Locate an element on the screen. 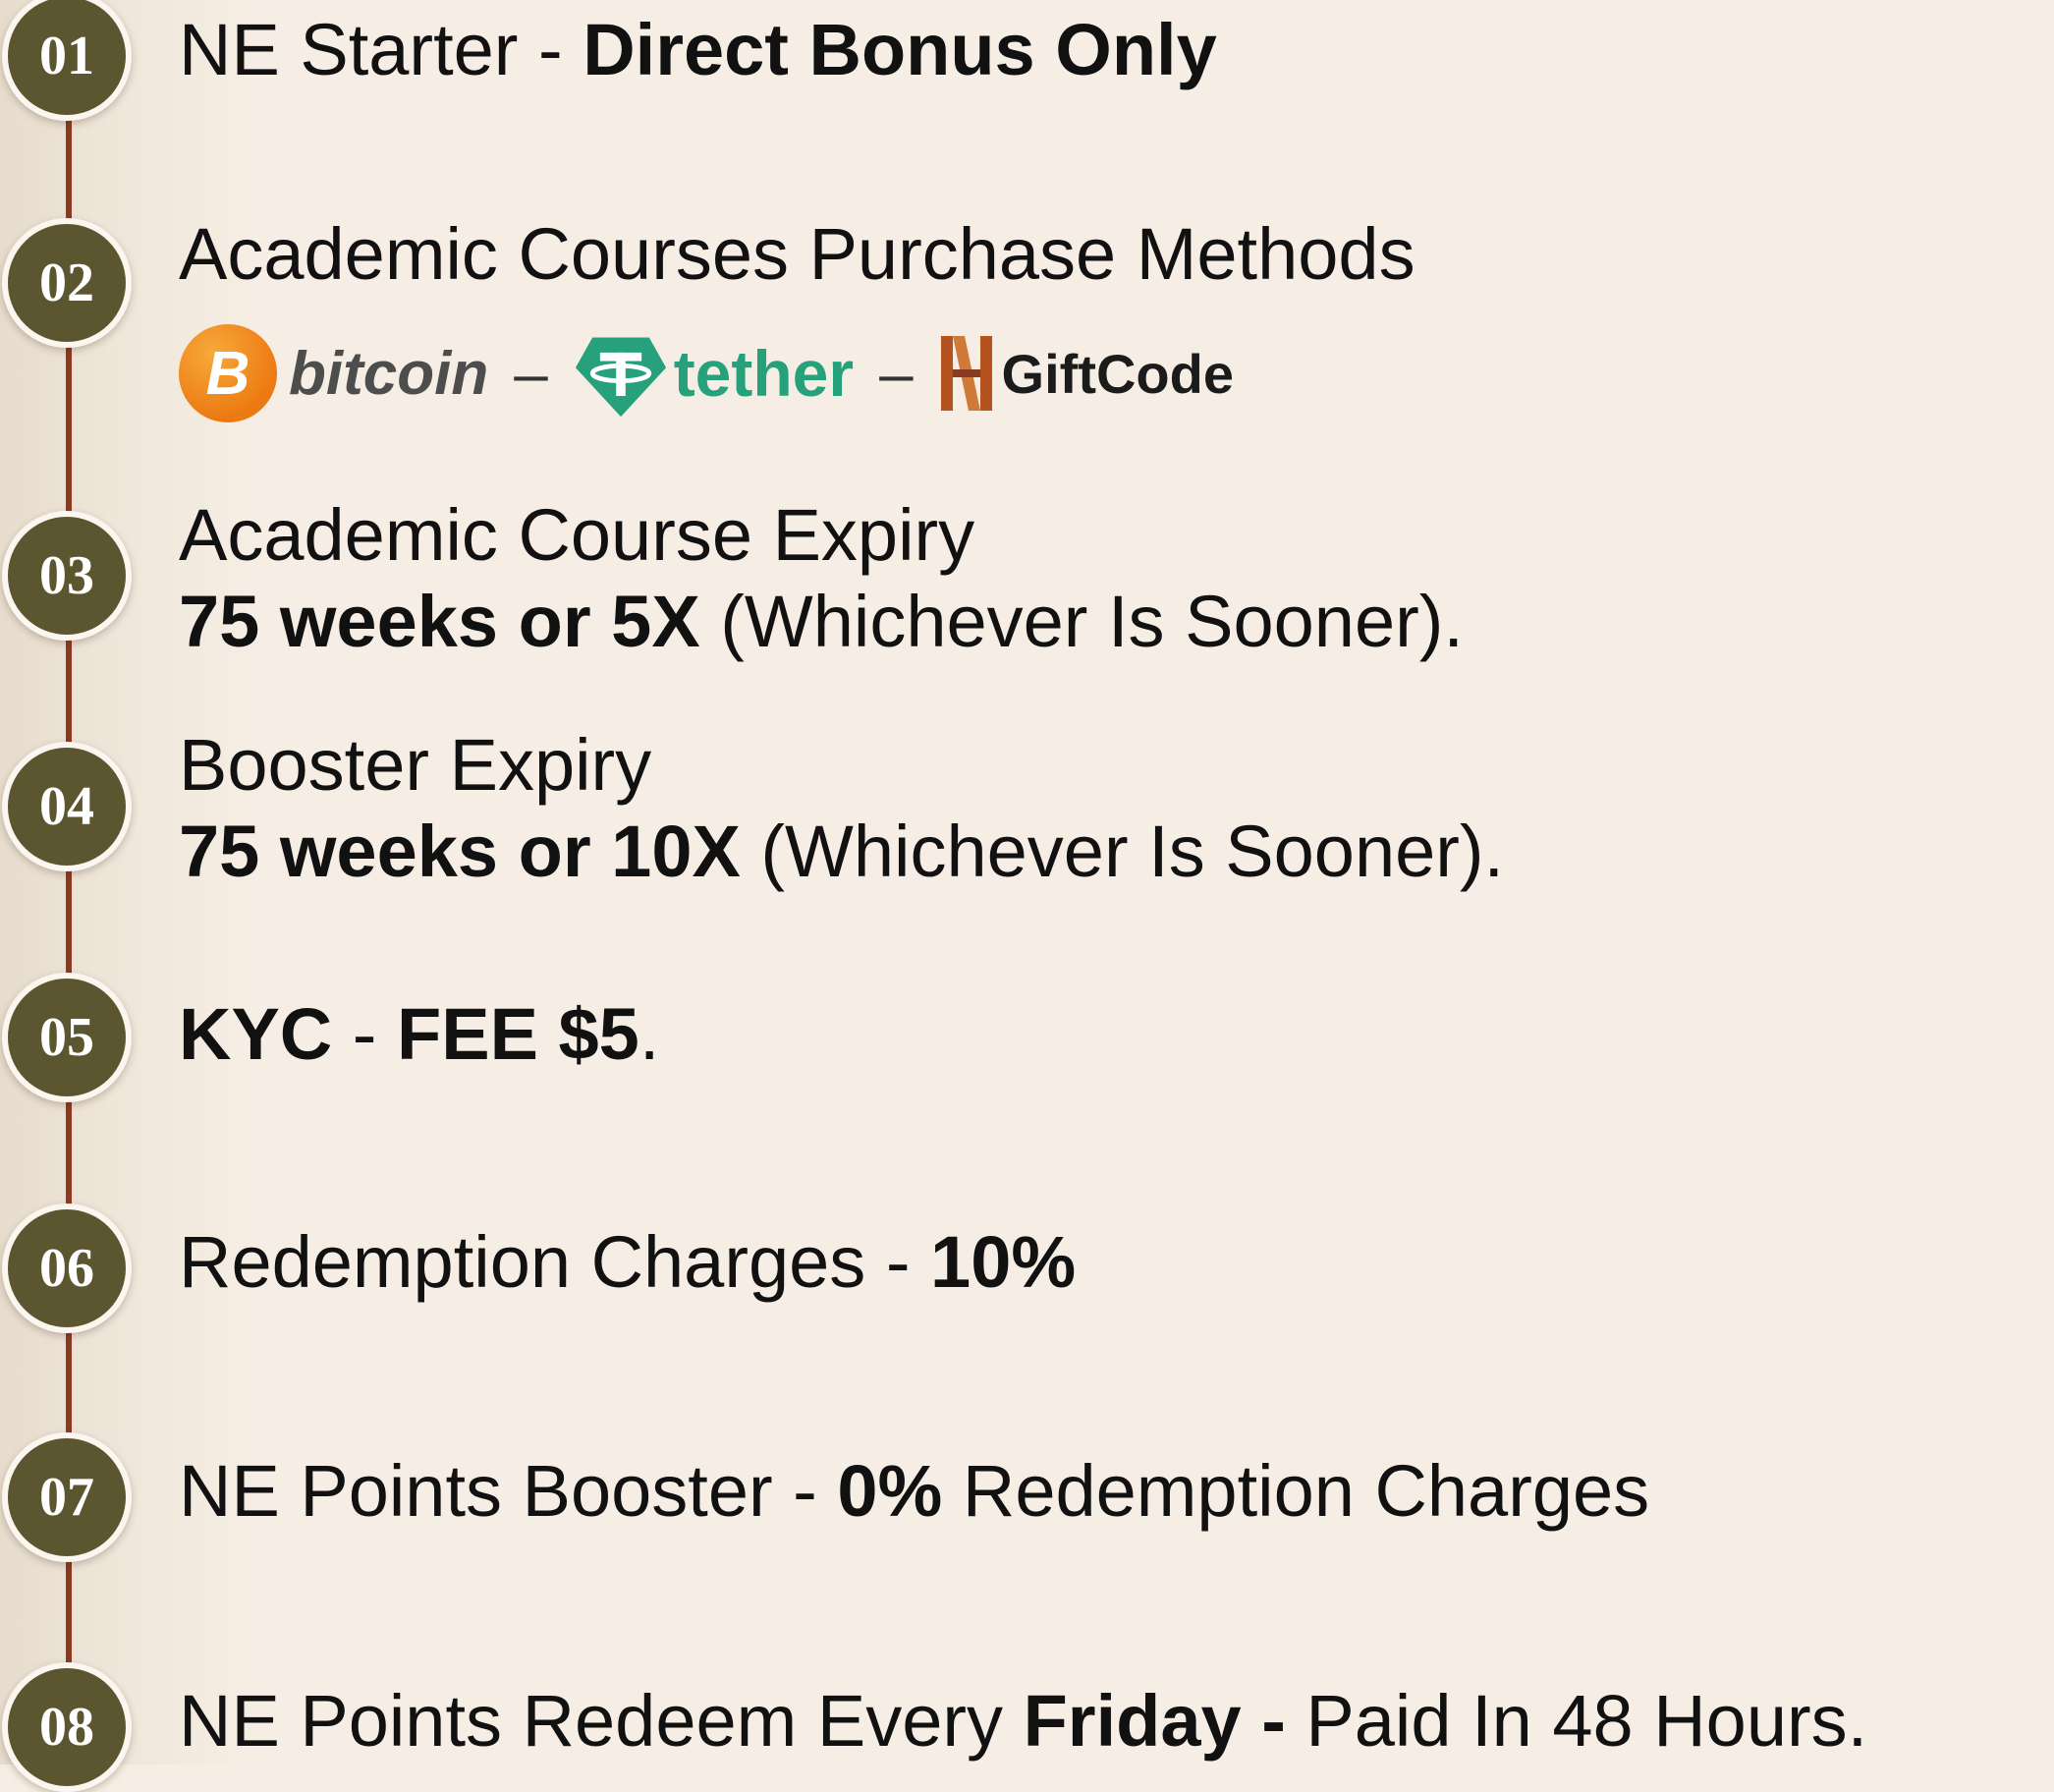 Image resolution: width=2054 pixels, height=1792 pixels. bitcoin-coin-icon: B is located at coordinates (228, 373).